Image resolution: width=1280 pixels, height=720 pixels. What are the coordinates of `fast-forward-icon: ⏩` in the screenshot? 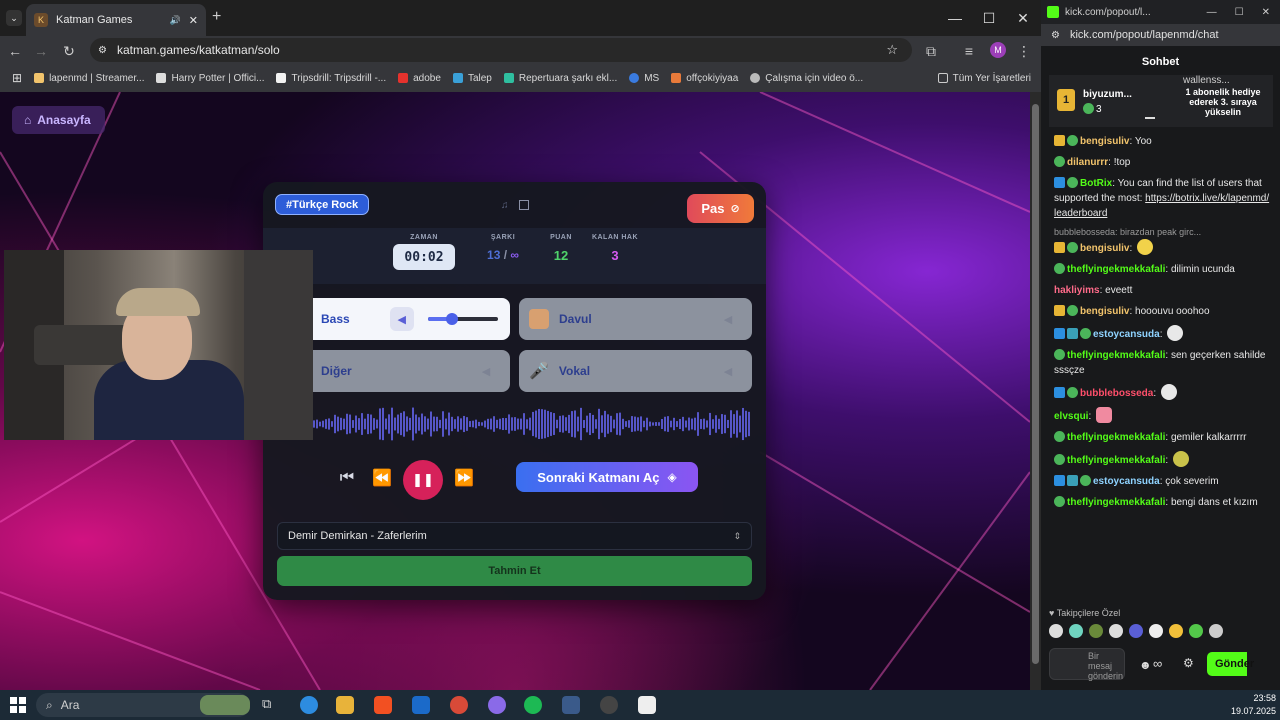 It's located at (464, 478).